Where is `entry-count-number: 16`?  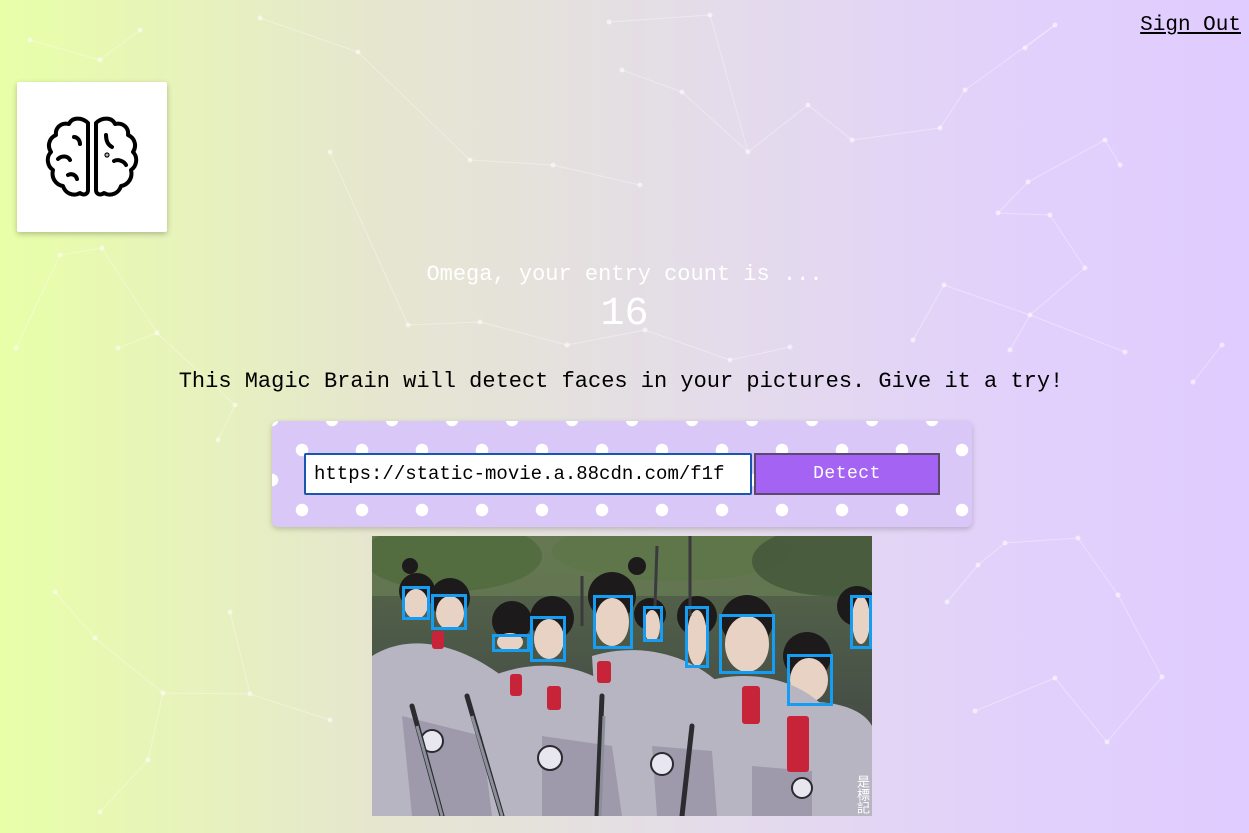 entry-count-number: 16 is located at coordinates (624, 314).